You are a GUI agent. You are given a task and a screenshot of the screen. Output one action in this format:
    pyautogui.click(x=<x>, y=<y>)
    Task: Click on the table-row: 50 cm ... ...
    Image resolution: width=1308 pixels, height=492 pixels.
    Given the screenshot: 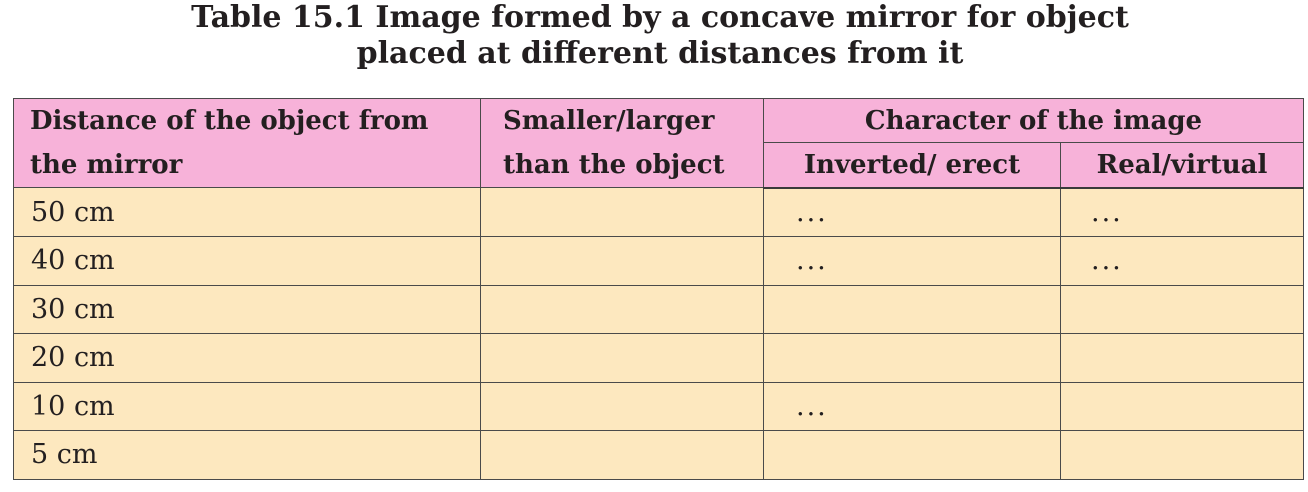 What is the action you would take?
    pyautogui.click(x=659, y=212)
    